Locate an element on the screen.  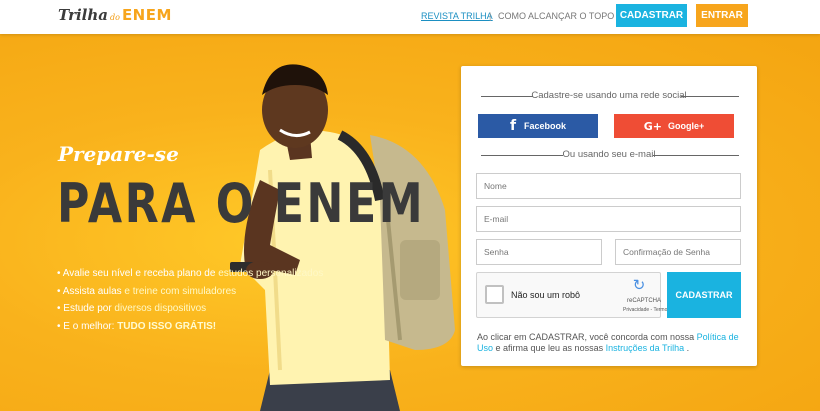
benefit-item: • Assista aulas e treine com simuladores is located at coordinates (147, 291).